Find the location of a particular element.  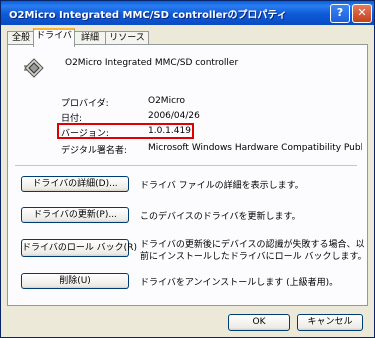

signer-label: デジタル署名者: is located at coordinates (94, 151).